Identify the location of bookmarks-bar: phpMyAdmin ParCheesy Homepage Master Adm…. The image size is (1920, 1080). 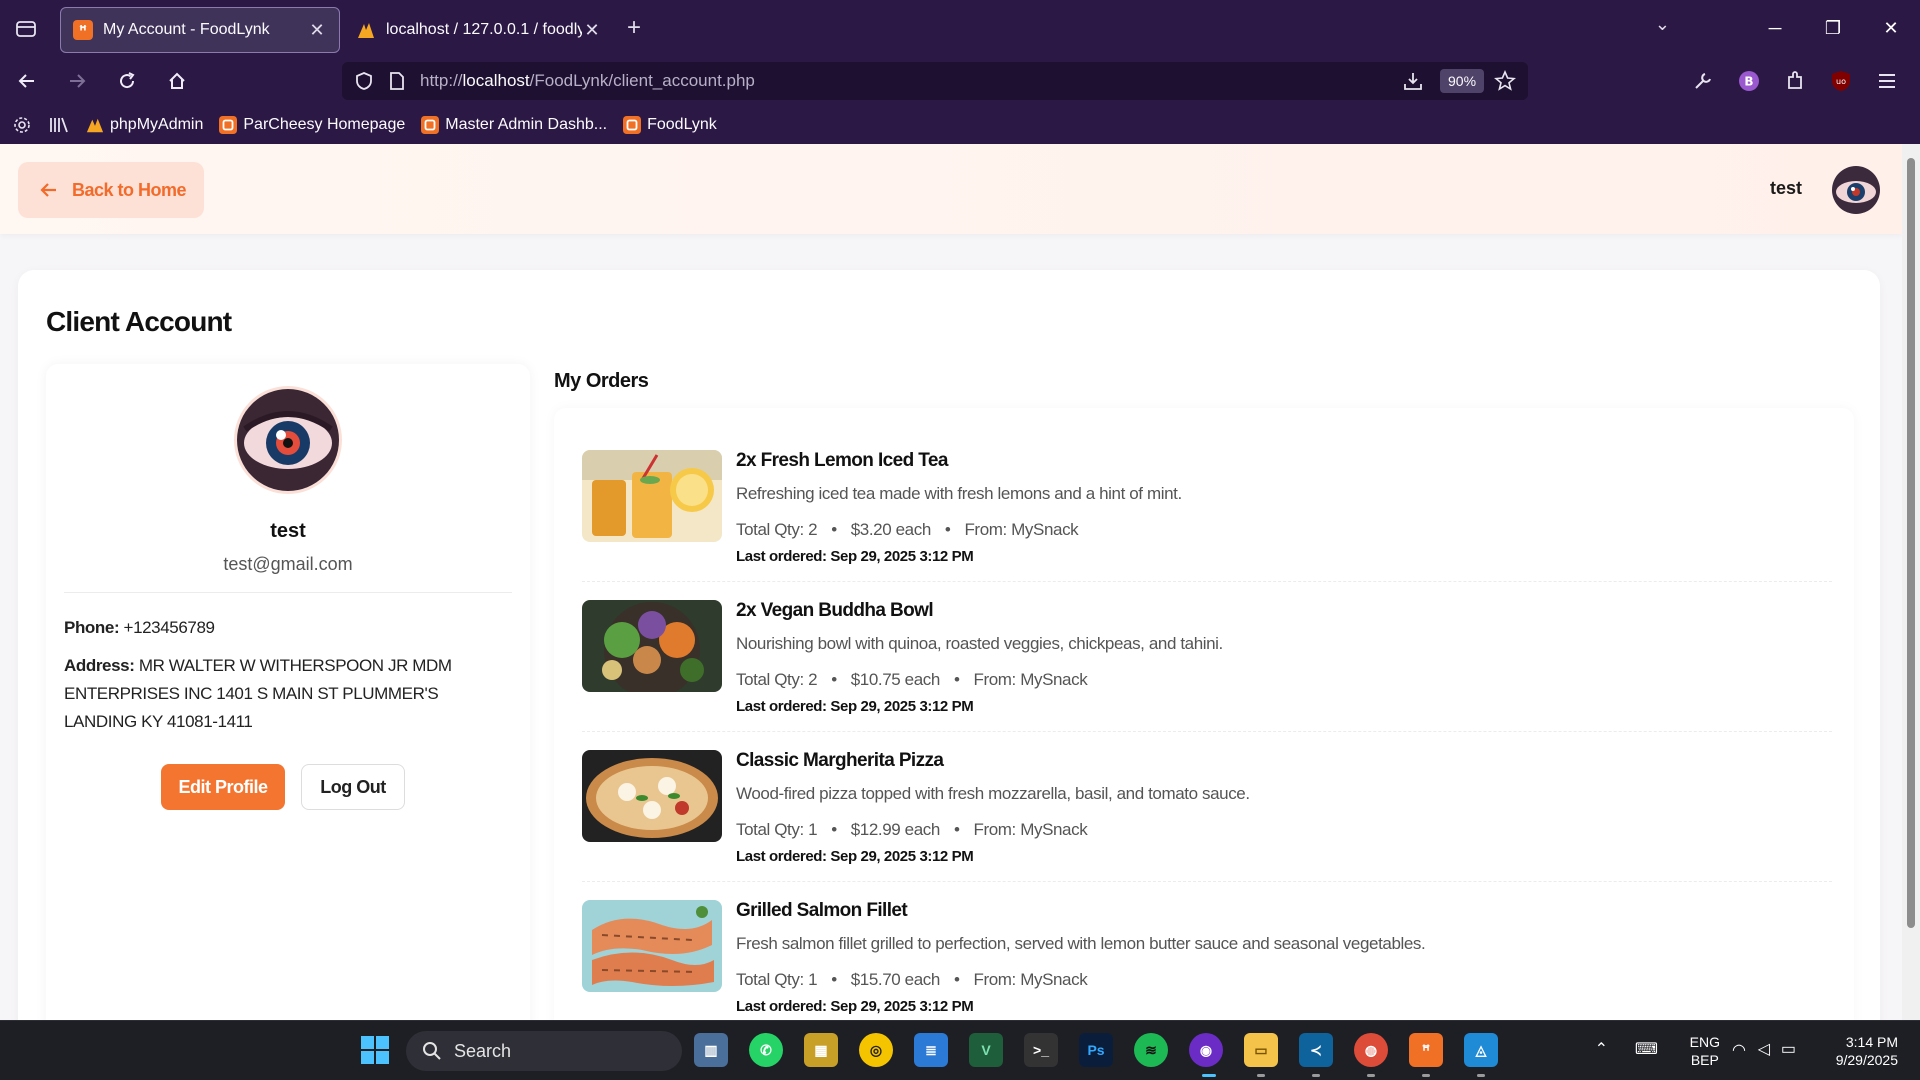
(960, 125).